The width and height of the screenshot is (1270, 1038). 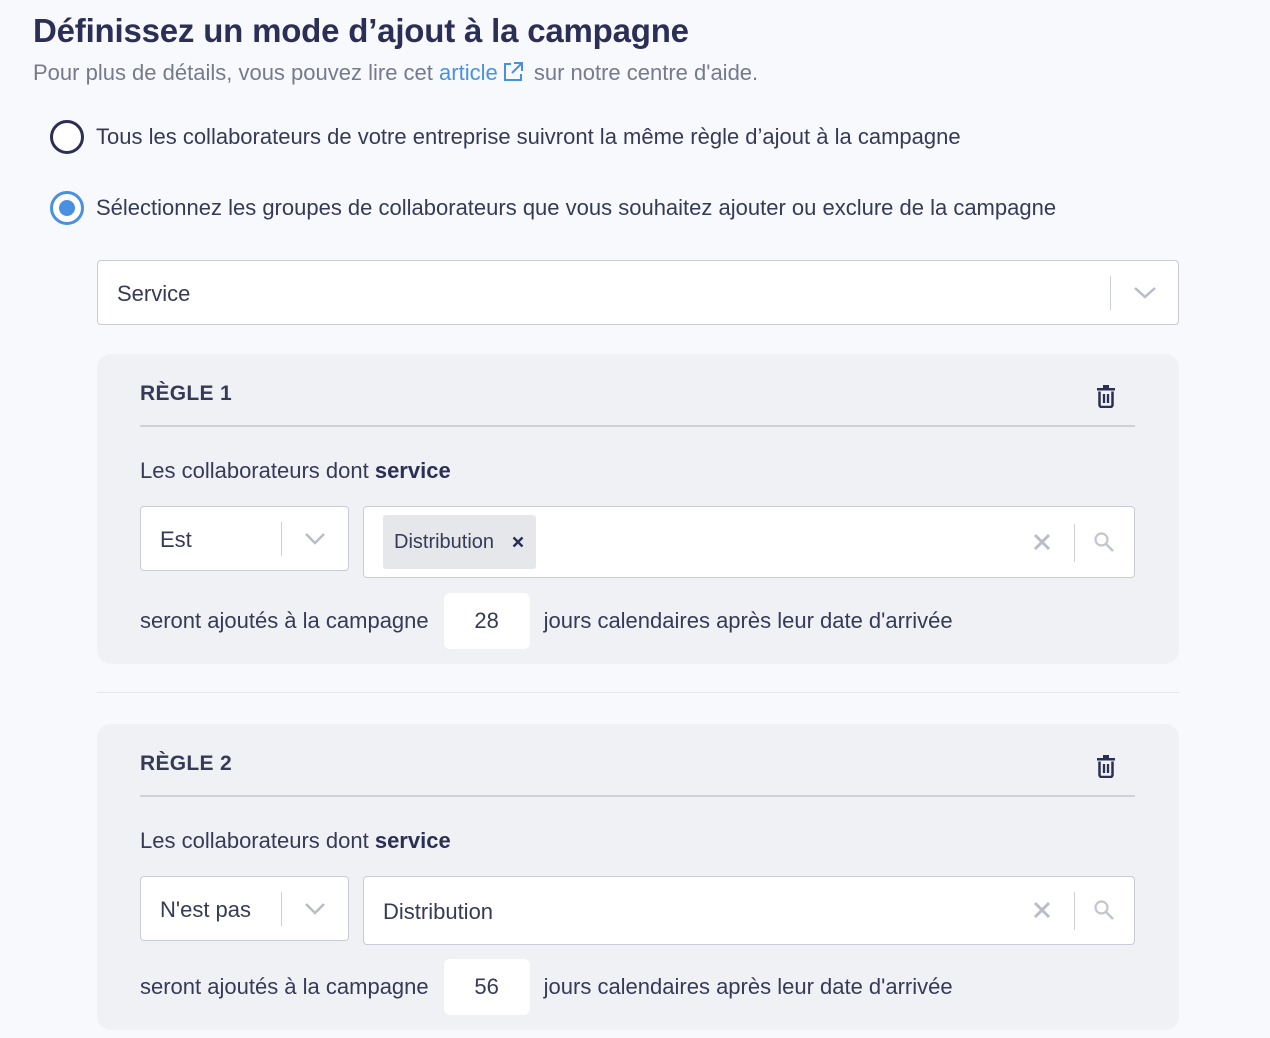 What do you see at coordinates (154, 293) in the screenshot?
I see `group-select-value: Service` at bounding box center [154, 293].